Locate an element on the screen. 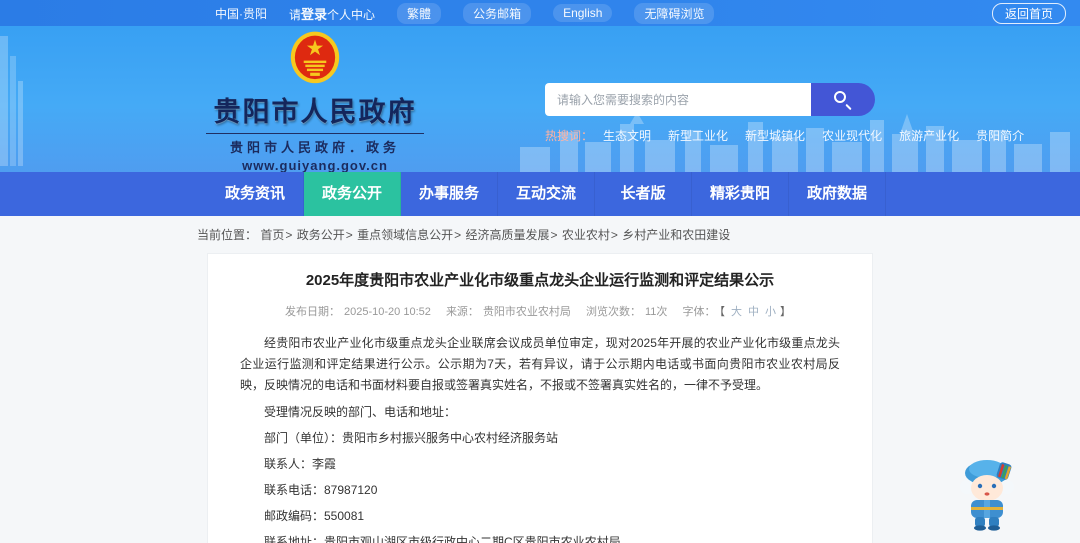  search-icon is located at coordinates (843, 100).